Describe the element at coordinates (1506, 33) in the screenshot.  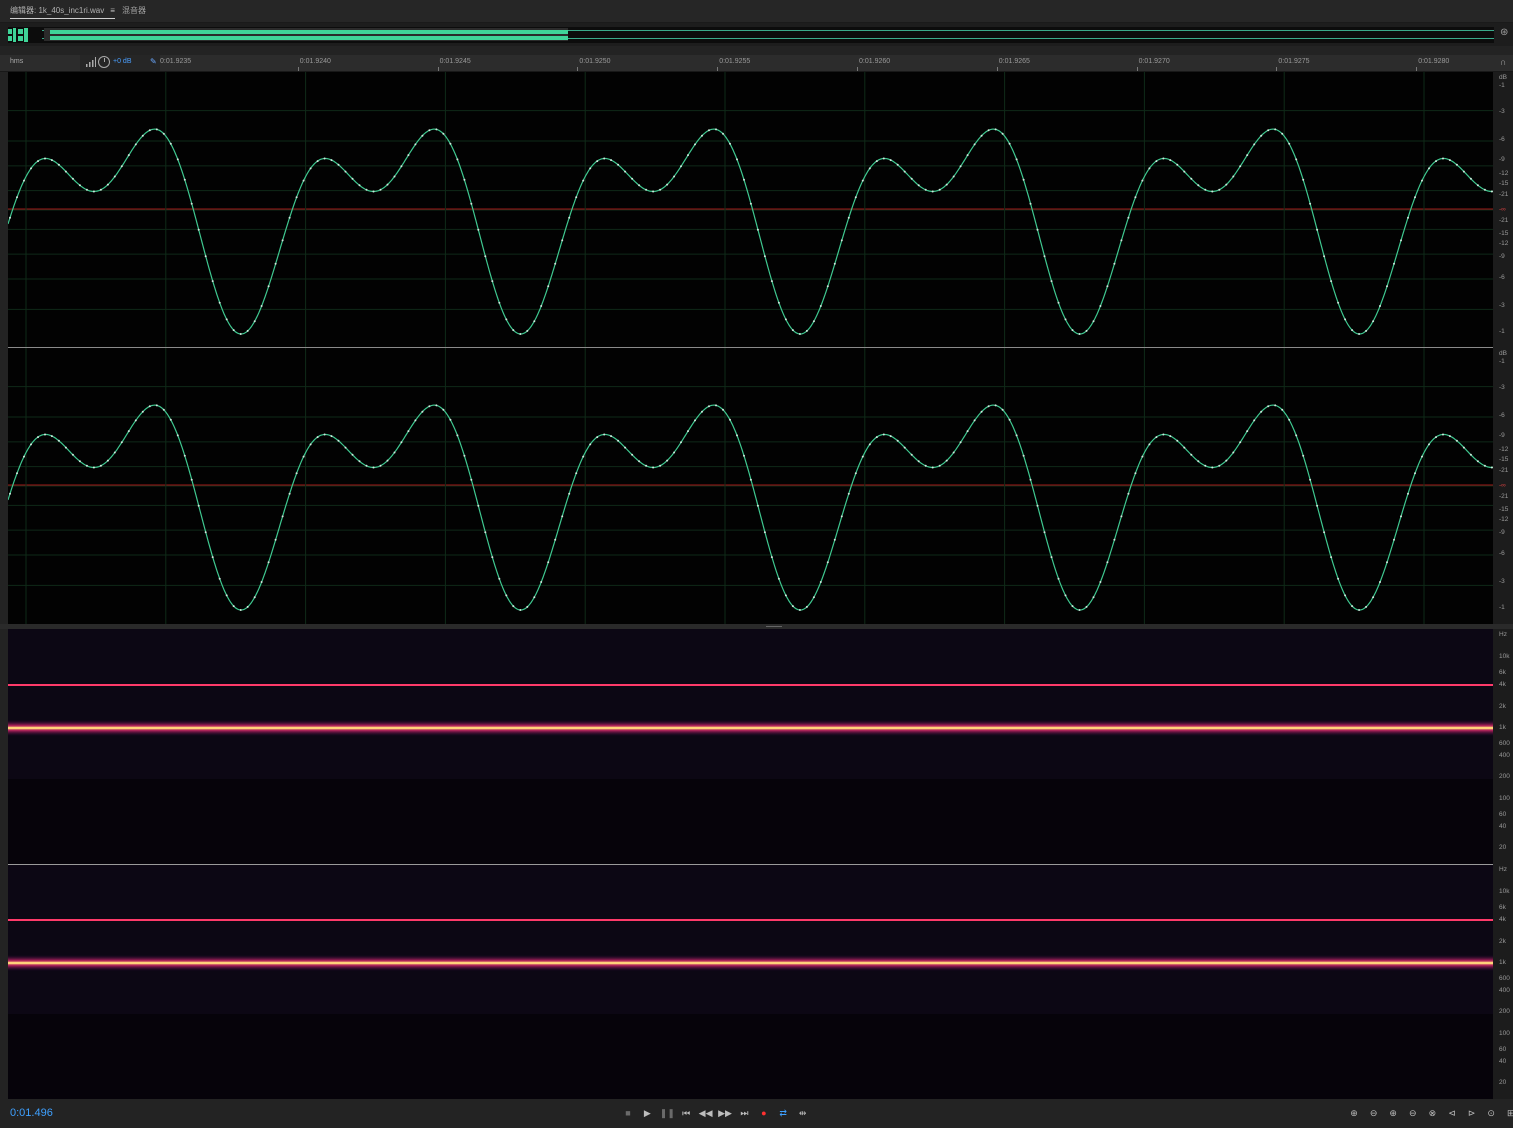
I see `zoom-navigator-icon: ⊛` at that location.